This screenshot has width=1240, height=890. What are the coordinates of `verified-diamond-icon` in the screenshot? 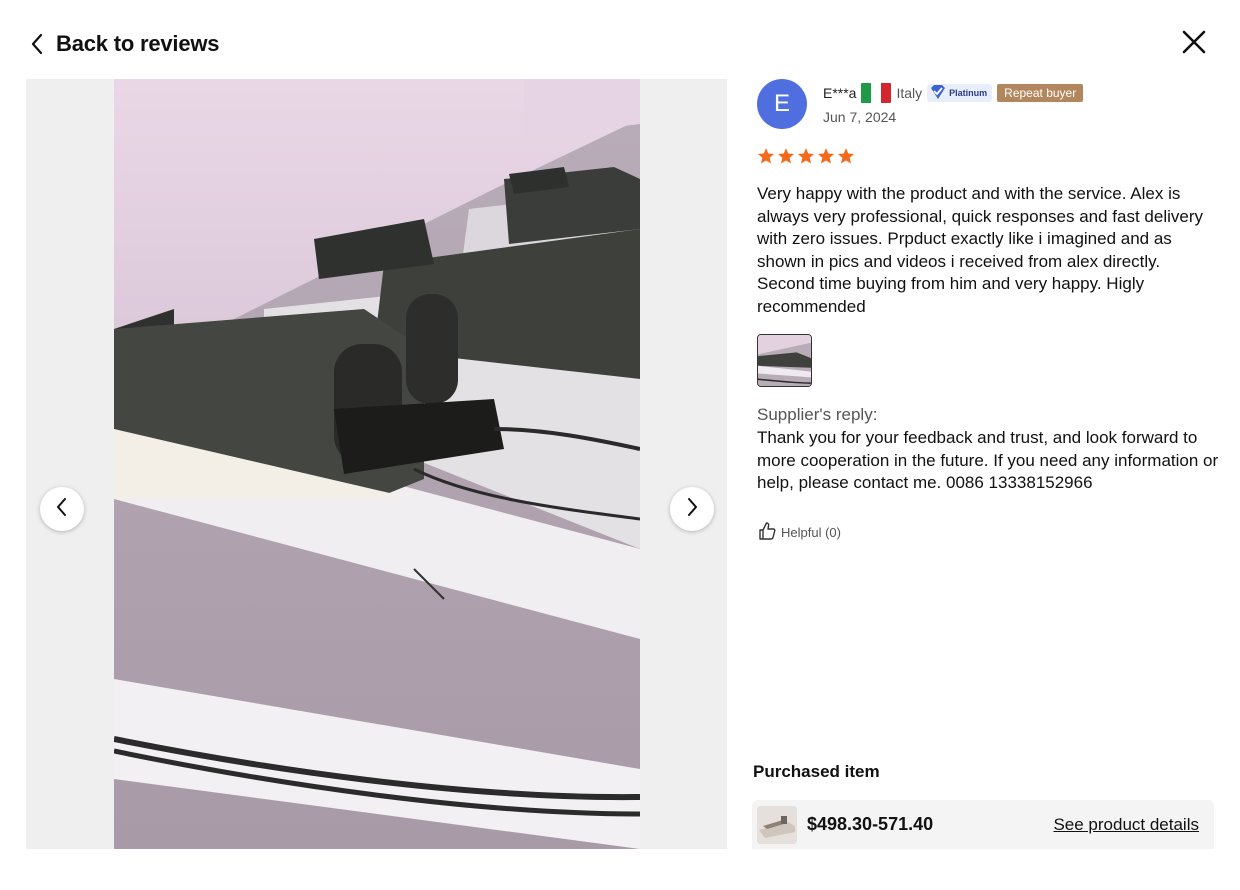 It's located at (938, 93).